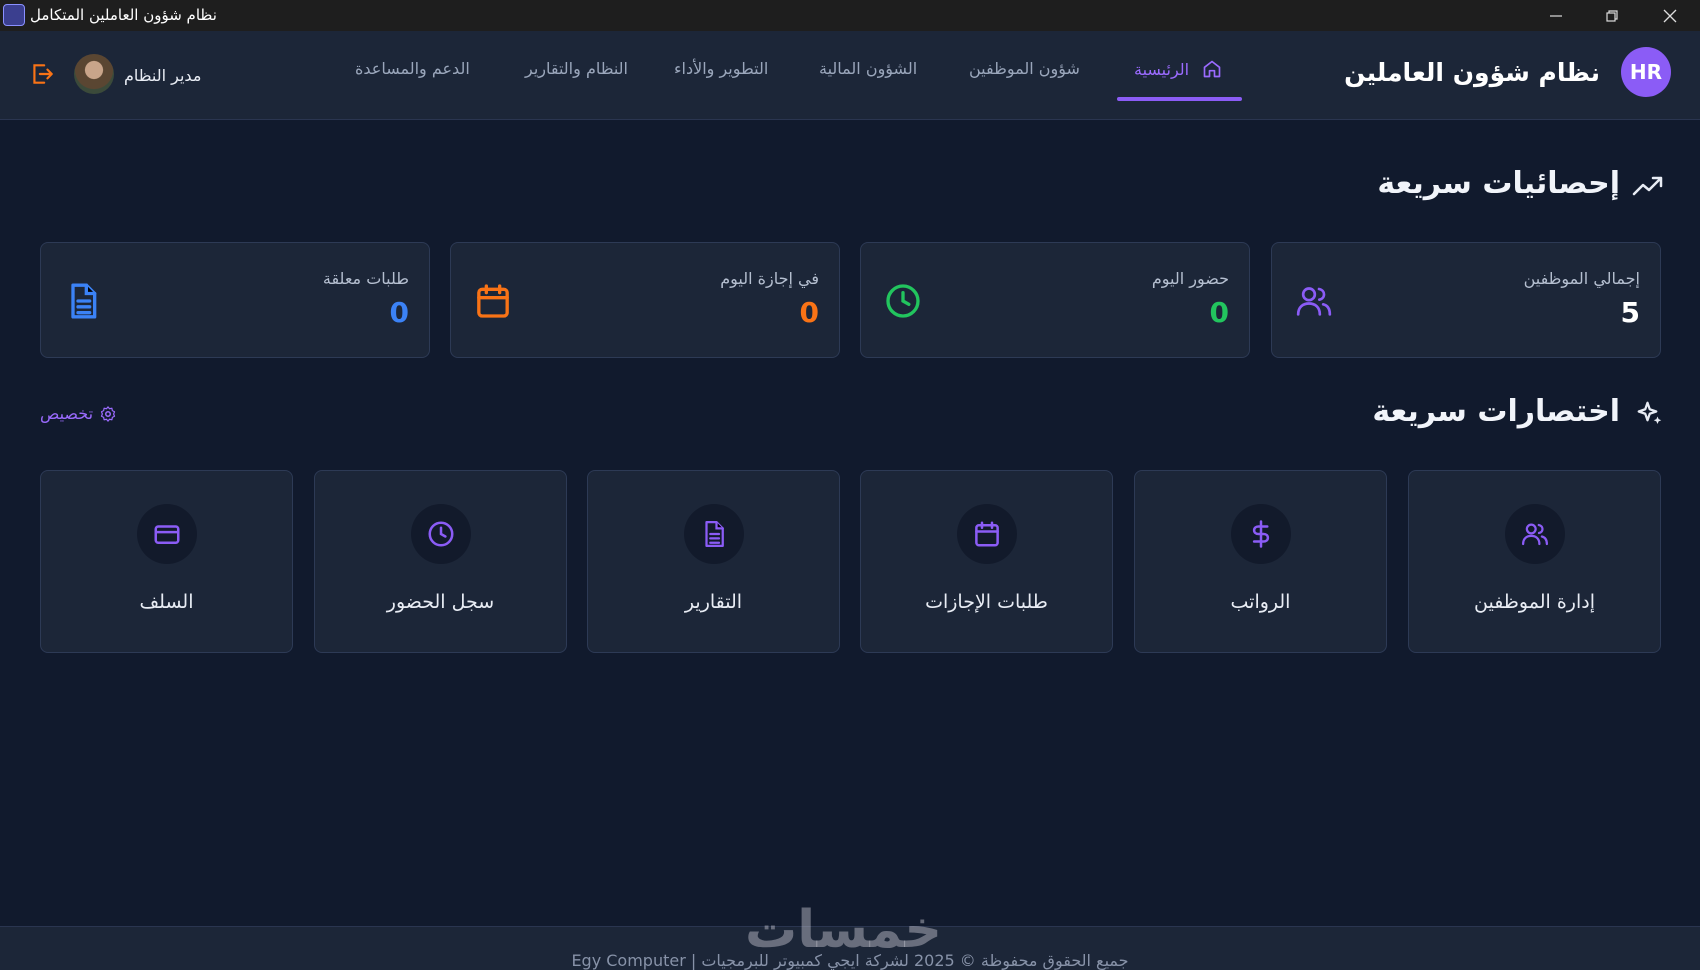 The height and width of the screenshot is (970, 1700). I want to click on shortcut-salaries: الرواتب, so click(1260, 561).